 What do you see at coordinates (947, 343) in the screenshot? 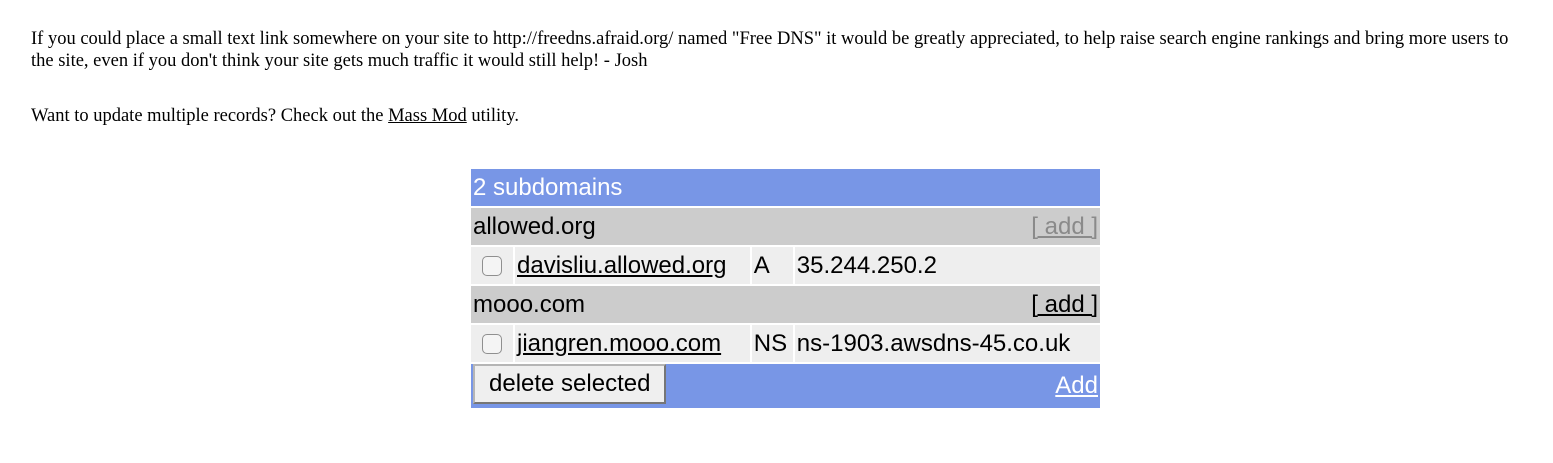
I see `record-value: ns-1903.awsdns-45.co.uk` at bounding box center [947, 343].